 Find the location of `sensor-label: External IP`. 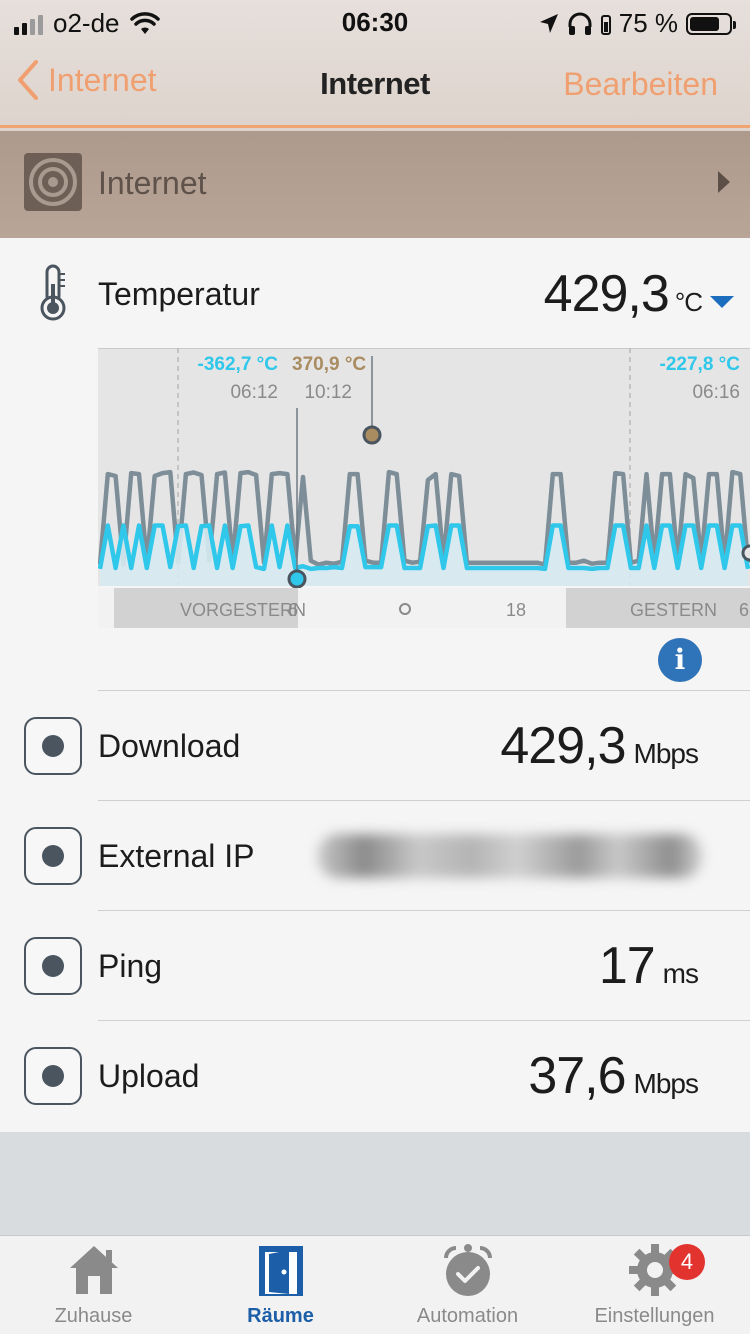

sensor-label: External IP is located at coordinates (176, 856).